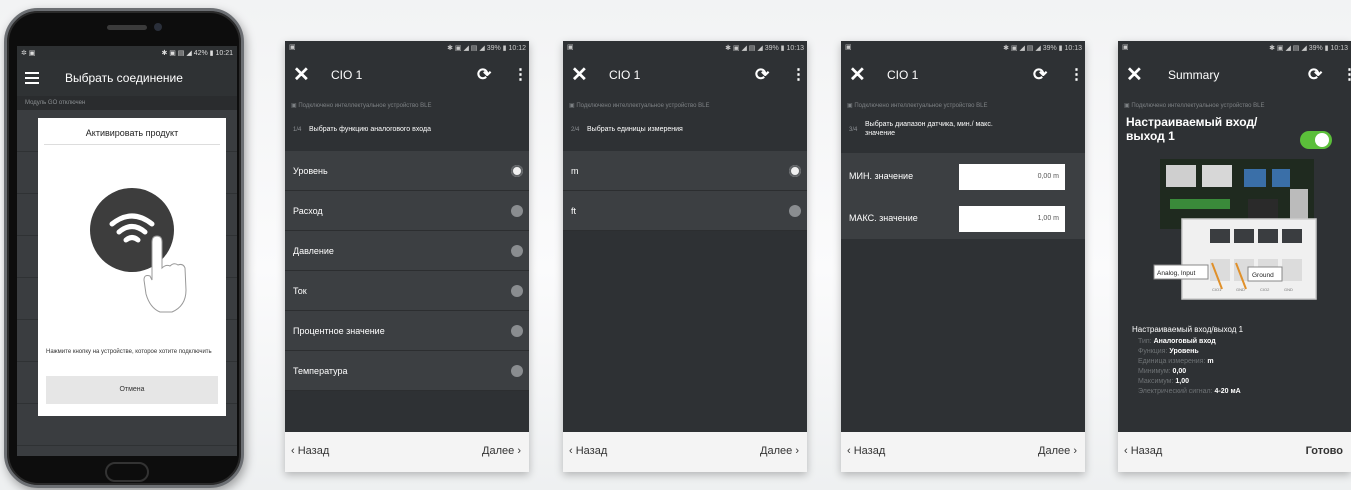 The height and width of the screenshot is (490, 1351). What do you see at coordinates (370, 129) in the screenshot?
I see `step-title: Выбрать функцию аналогового входа` at bounding box center [370, 129].